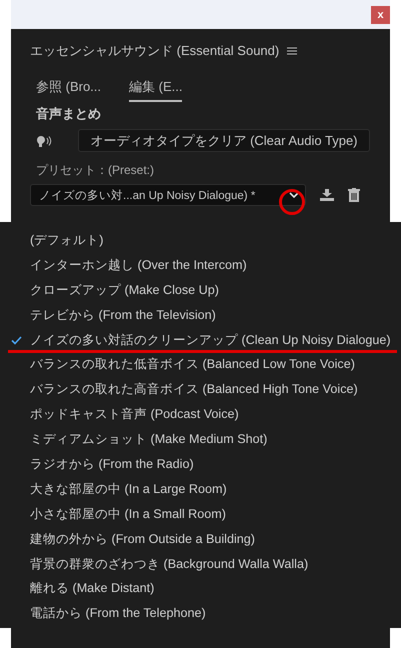 This screenshot has height=648, width=401. I want to click on menu-item: ポッドキャスト音声 (Podcast Voice), so click(200, 415).